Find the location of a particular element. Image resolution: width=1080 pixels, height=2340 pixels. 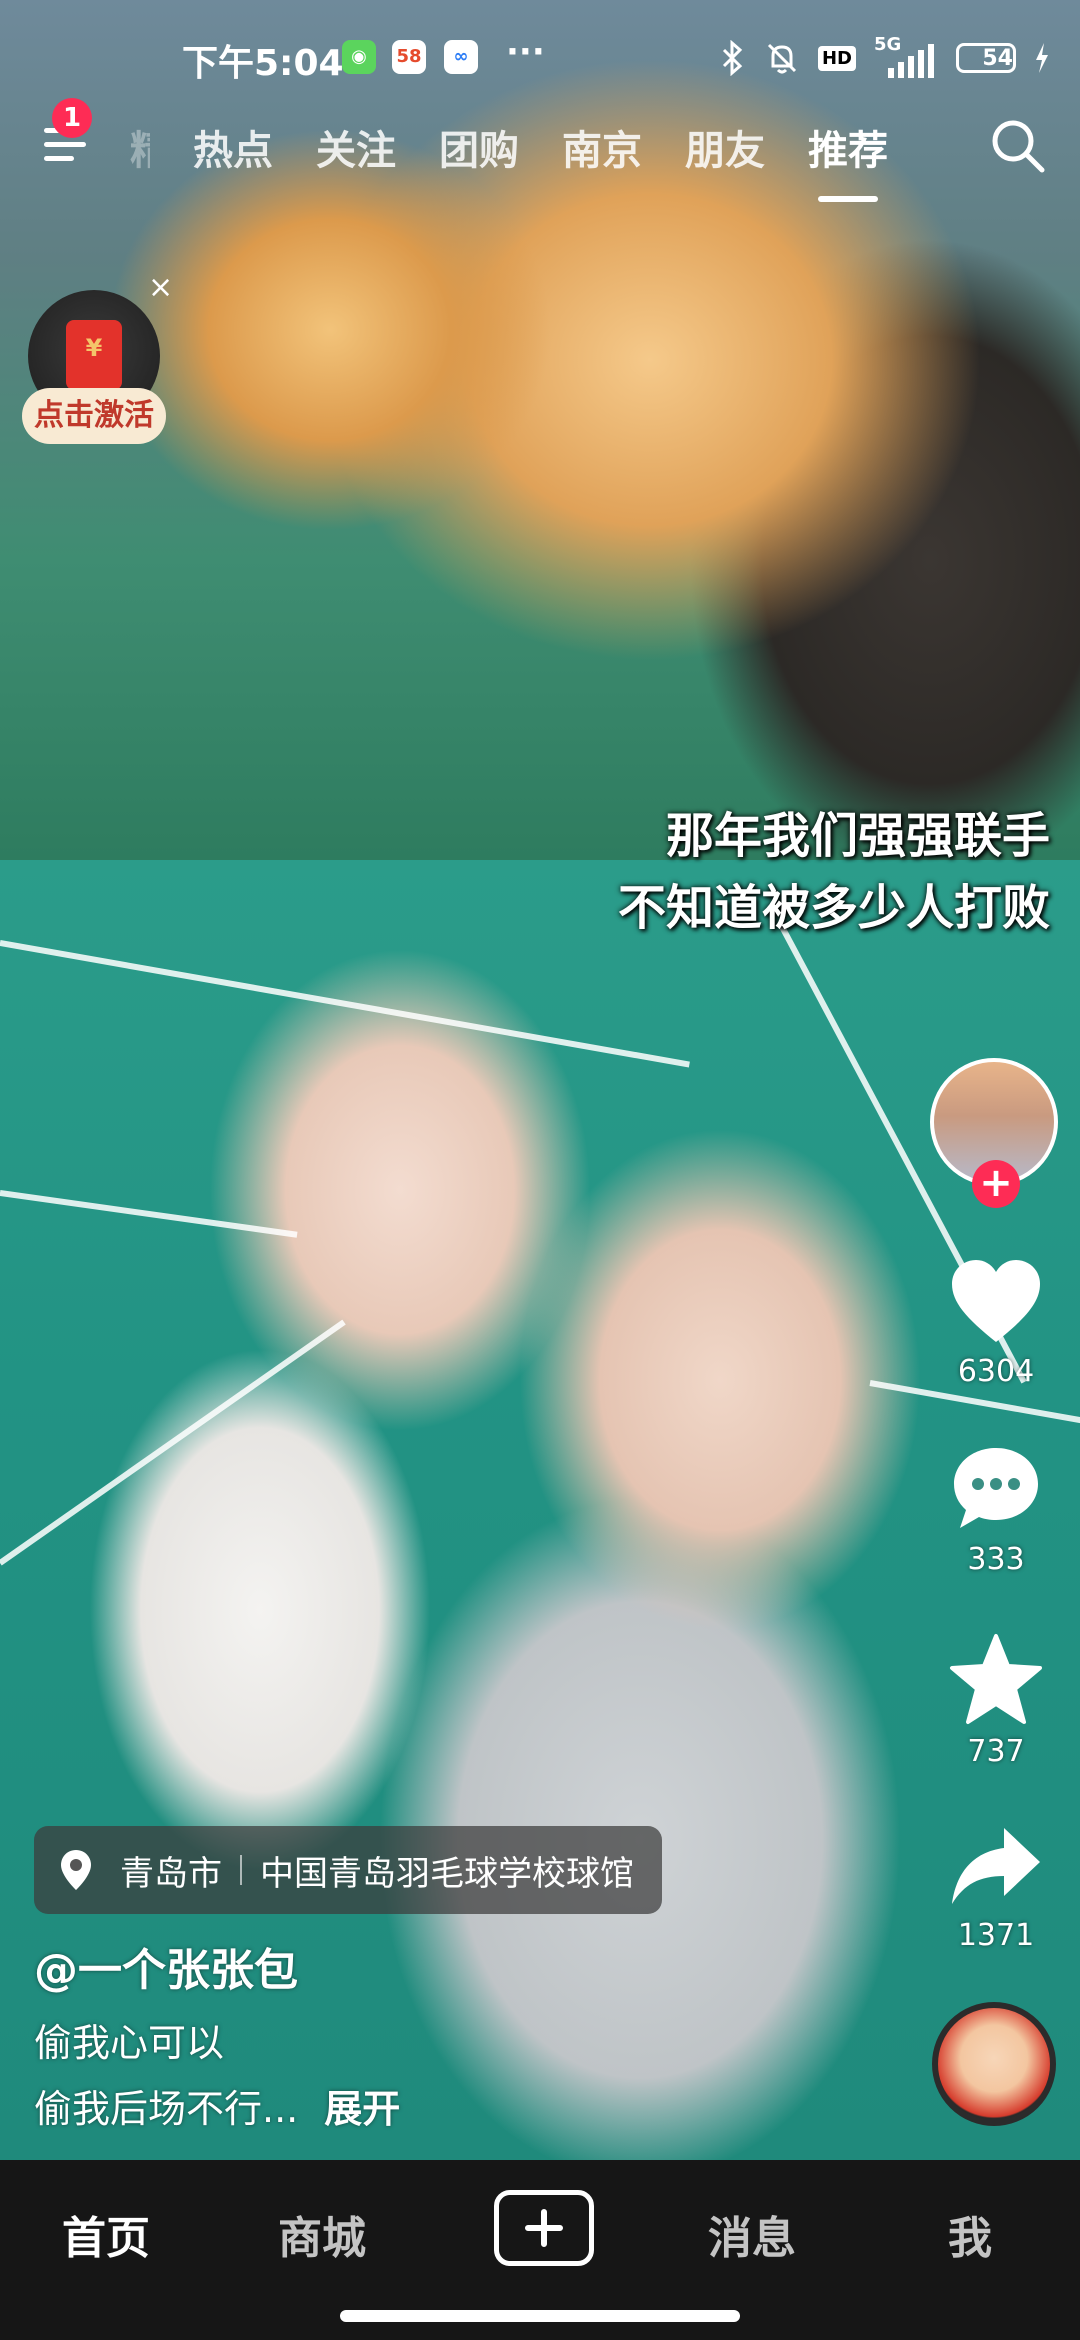

58-app-icon: 58 is located at coordinates (409, 57).